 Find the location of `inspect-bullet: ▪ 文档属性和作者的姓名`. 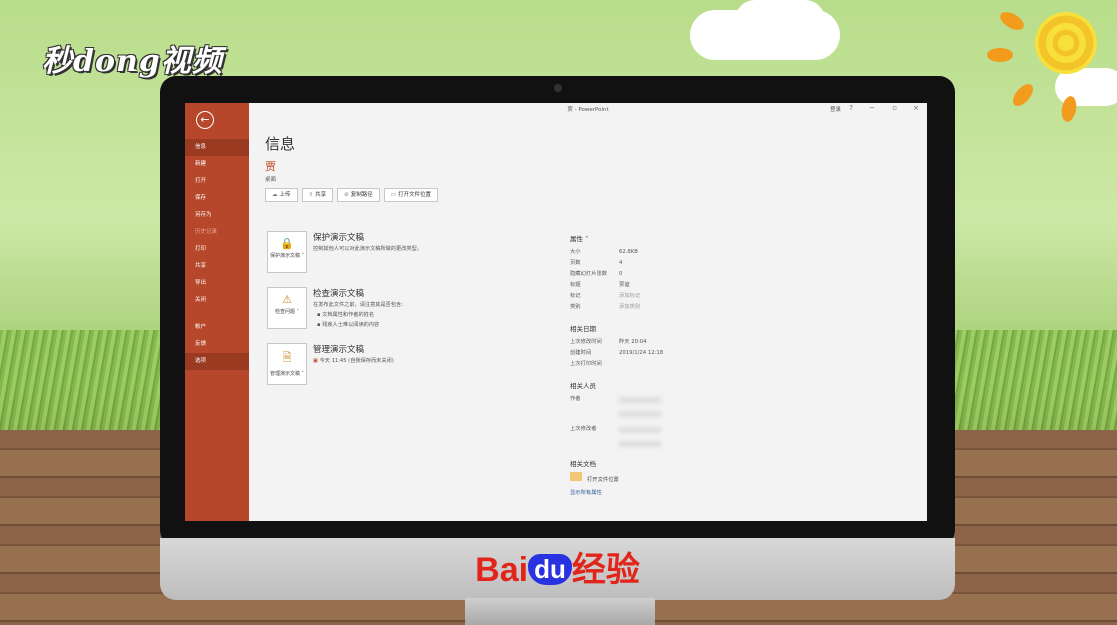

inspect-bullet: ▪ 文档属性和作者的姓名 is located at coordinates (346, 315).